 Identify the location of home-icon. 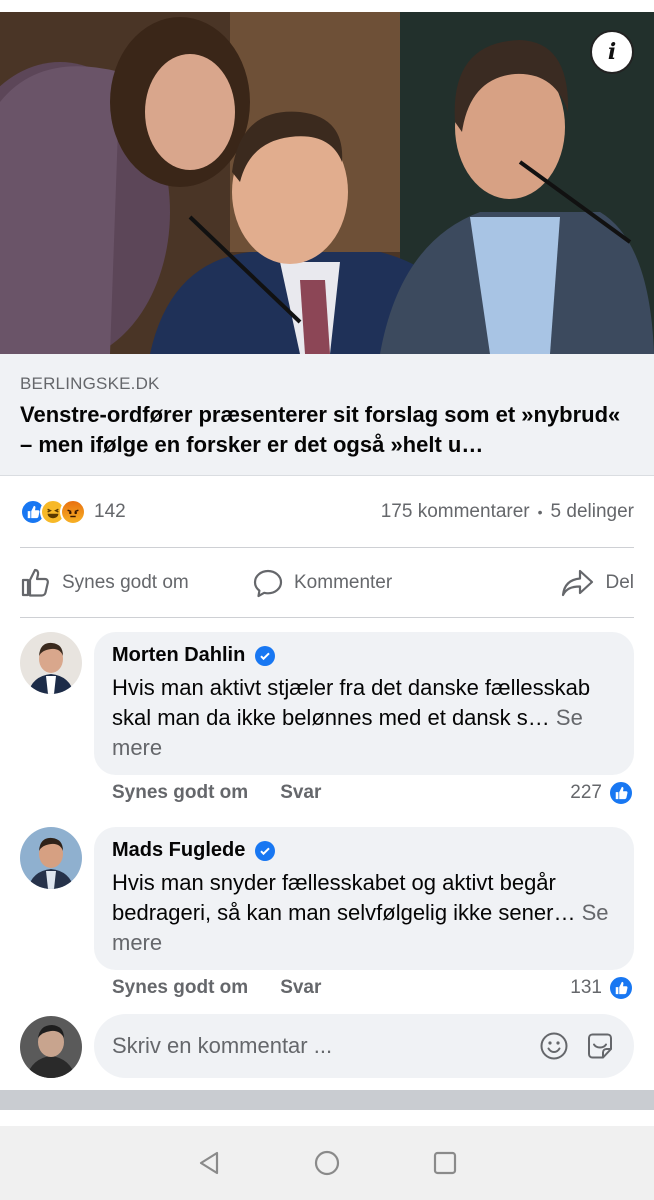
(327, 1163).